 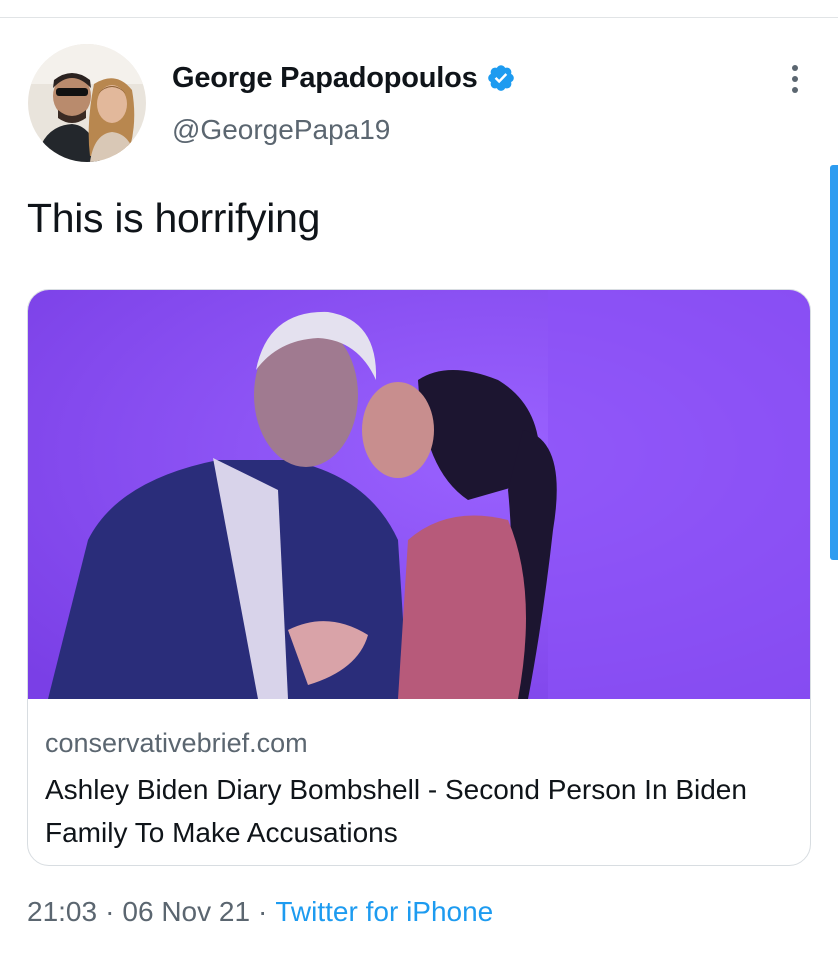 I want to click on verified-badge-icon, so click(x=501, y=78).